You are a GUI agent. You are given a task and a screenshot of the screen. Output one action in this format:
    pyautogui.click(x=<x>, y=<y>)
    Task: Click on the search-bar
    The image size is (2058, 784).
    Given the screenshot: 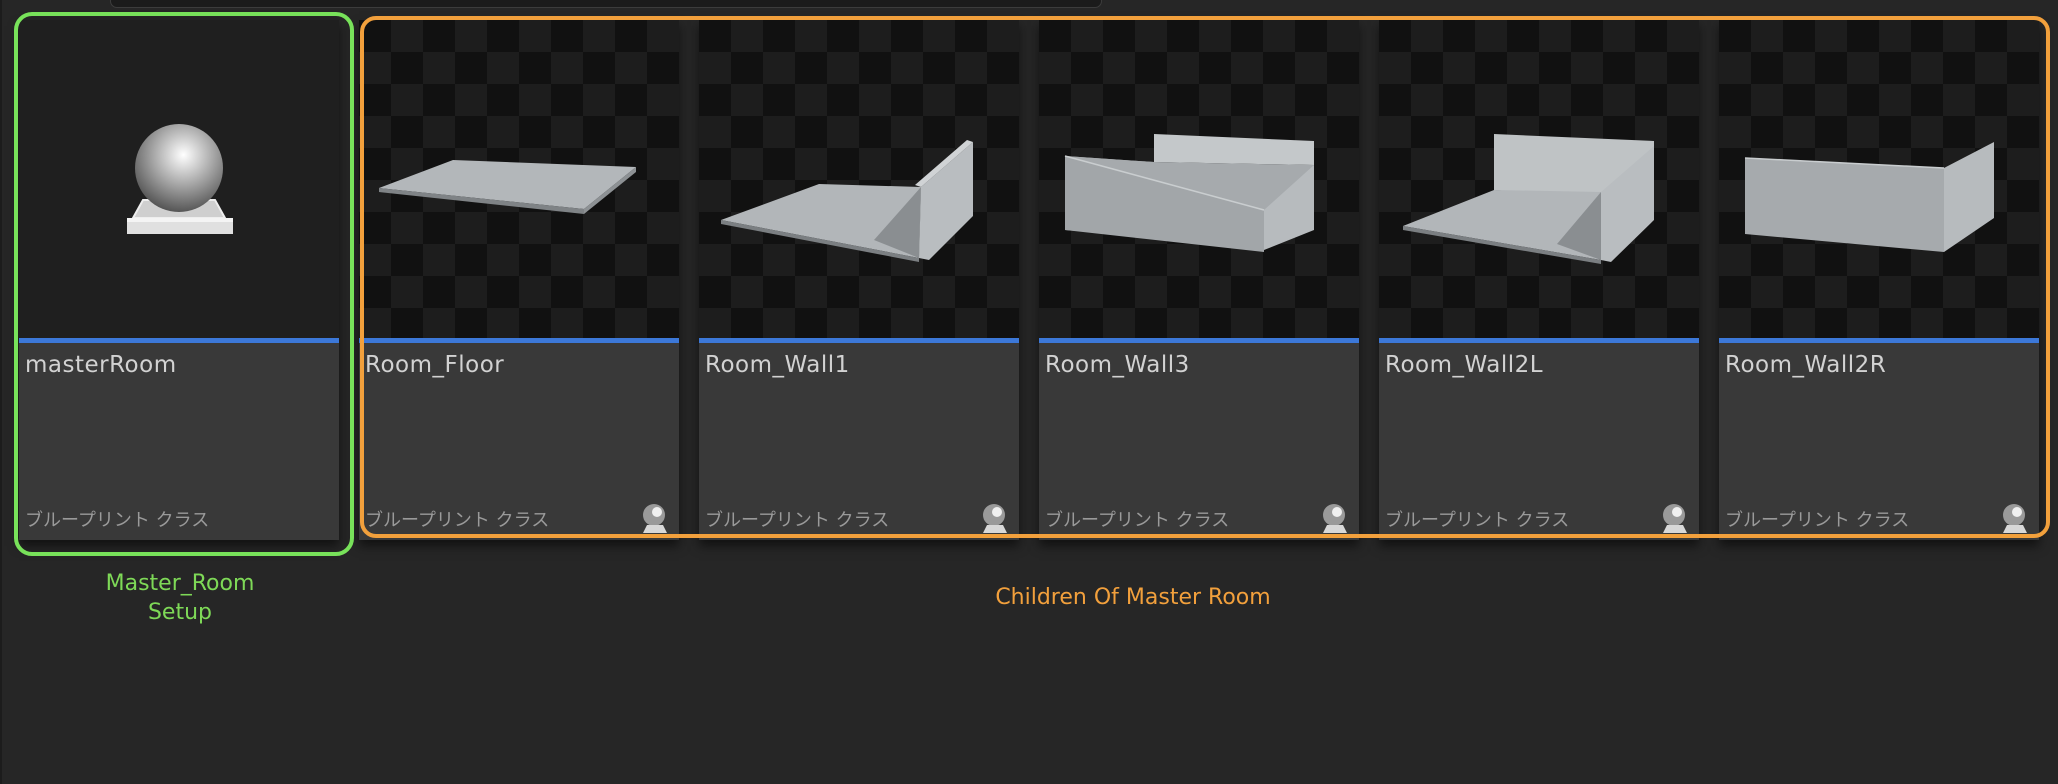 What is the action you would take?
    pyautogui.click(x=606, y=4)
    